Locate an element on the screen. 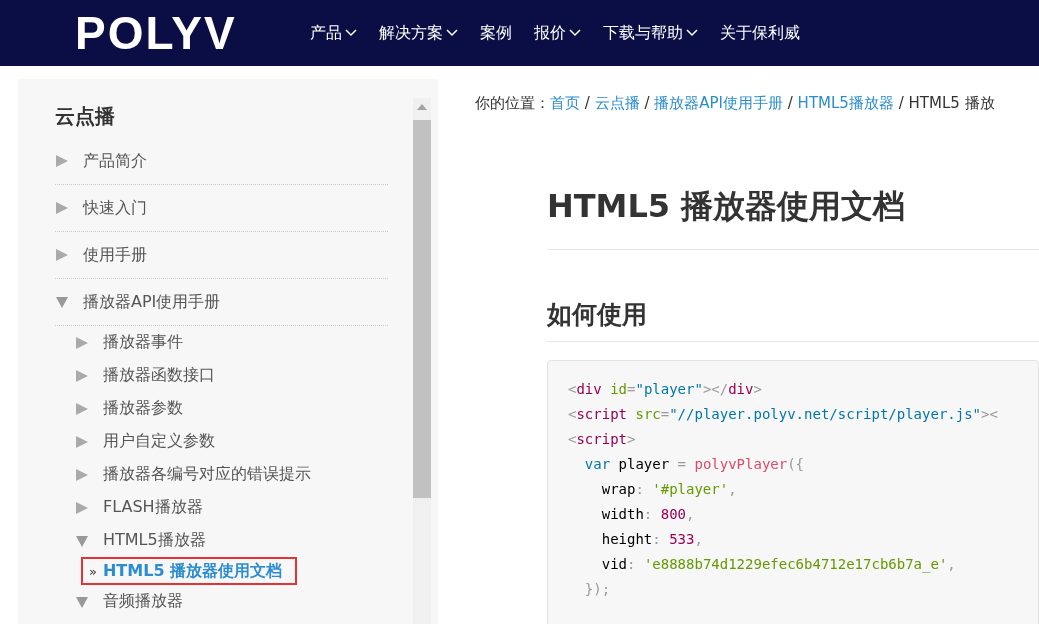  code-line: width: 800, is located at coordinates (648, 514).